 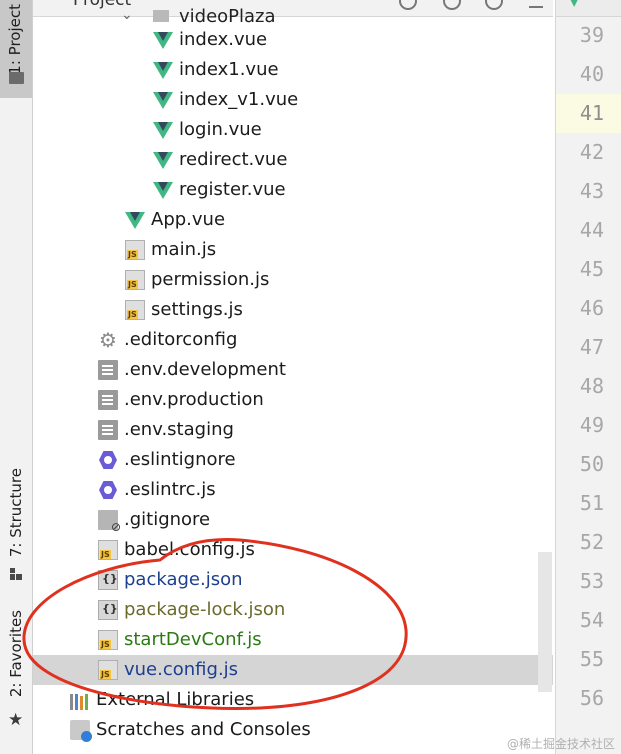 I want to click on tree-row: ⚙ .editorconfig, so click(x=293, y=340).